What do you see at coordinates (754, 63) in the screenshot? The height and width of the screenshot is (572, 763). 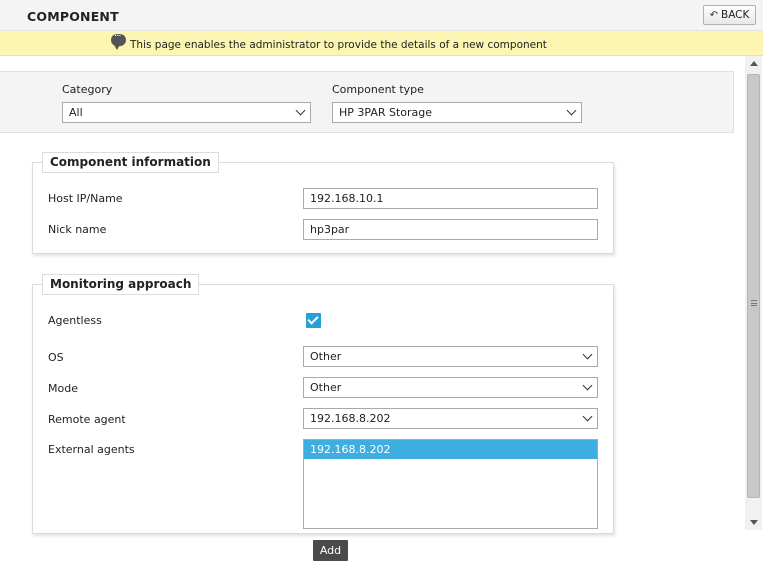 I see `scroll-up-arrow-icon` at bounding box center [754, 63].